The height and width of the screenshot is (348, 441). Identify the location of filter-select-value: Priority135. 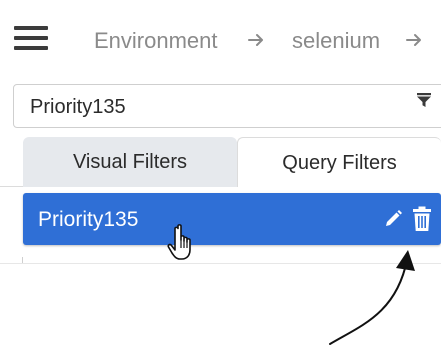
(78, 107).